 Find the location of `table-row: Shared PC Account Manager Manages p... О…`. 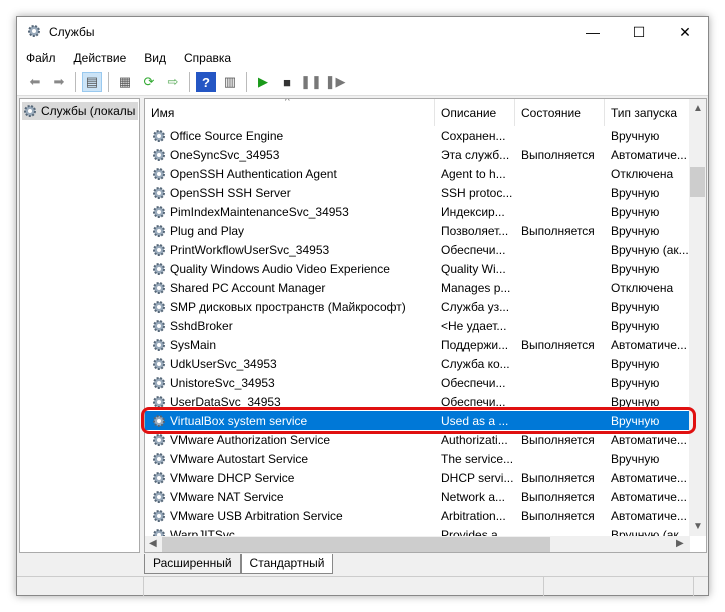

table-row: Shared PC Account Manager Manages p... О… is located at coordinates (417, 287).